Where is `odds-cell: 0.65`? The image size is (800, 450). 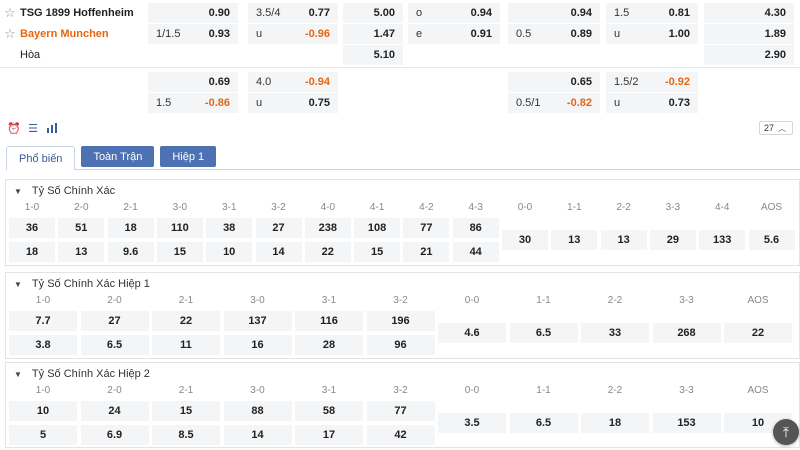 odds-cell: 0.65 is located at coordinates (554, 82).